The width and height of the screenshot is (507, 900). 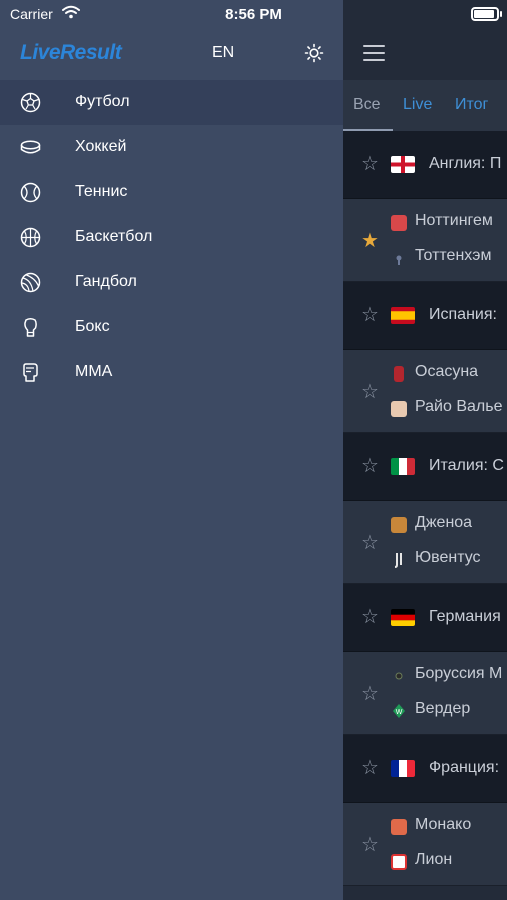 I want to click on sidebar-item-label: Теннис, so click(x=101, y=191).